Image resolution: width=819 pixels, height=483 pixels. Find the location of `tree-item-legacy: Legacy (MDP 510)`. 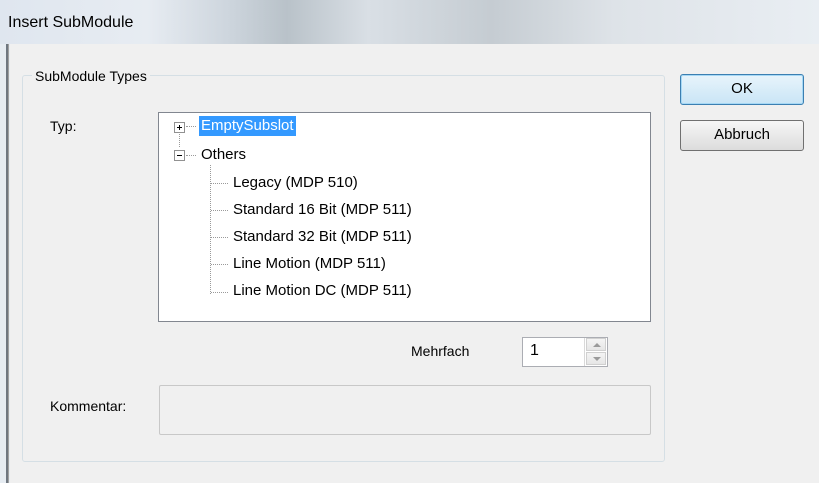

tree-item-legacy: Legacy (MDP 510) is located at coordinates (295, 183).